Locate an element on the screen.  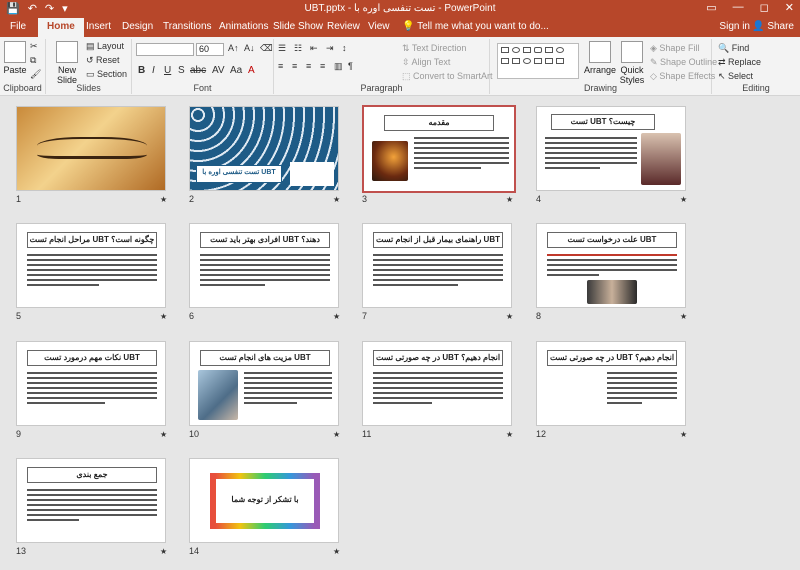
shape-square-icon is located at coordinates (527, 50).